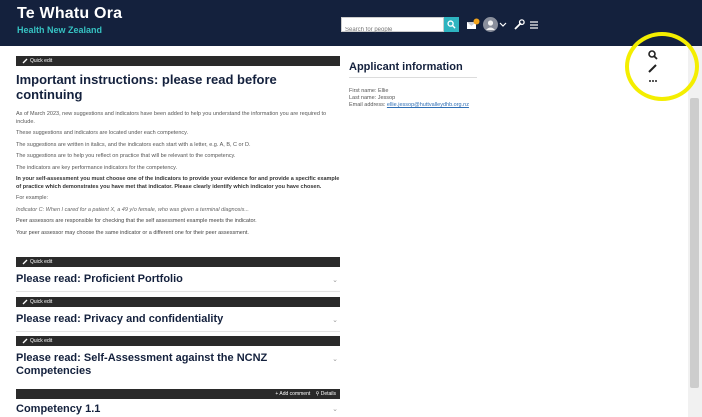 This screenshot has height=417, width=702. I want to click on add-comment-button: + Add comment, so click(292, 394).